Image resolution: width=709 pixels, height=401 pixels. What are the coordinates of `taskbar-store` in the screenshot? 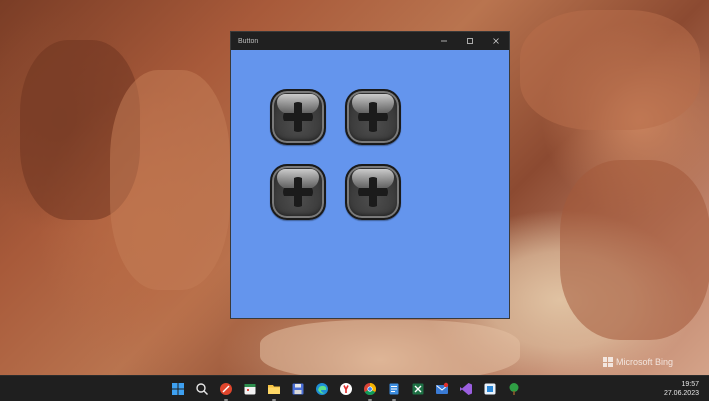 It's located at (490, 389).